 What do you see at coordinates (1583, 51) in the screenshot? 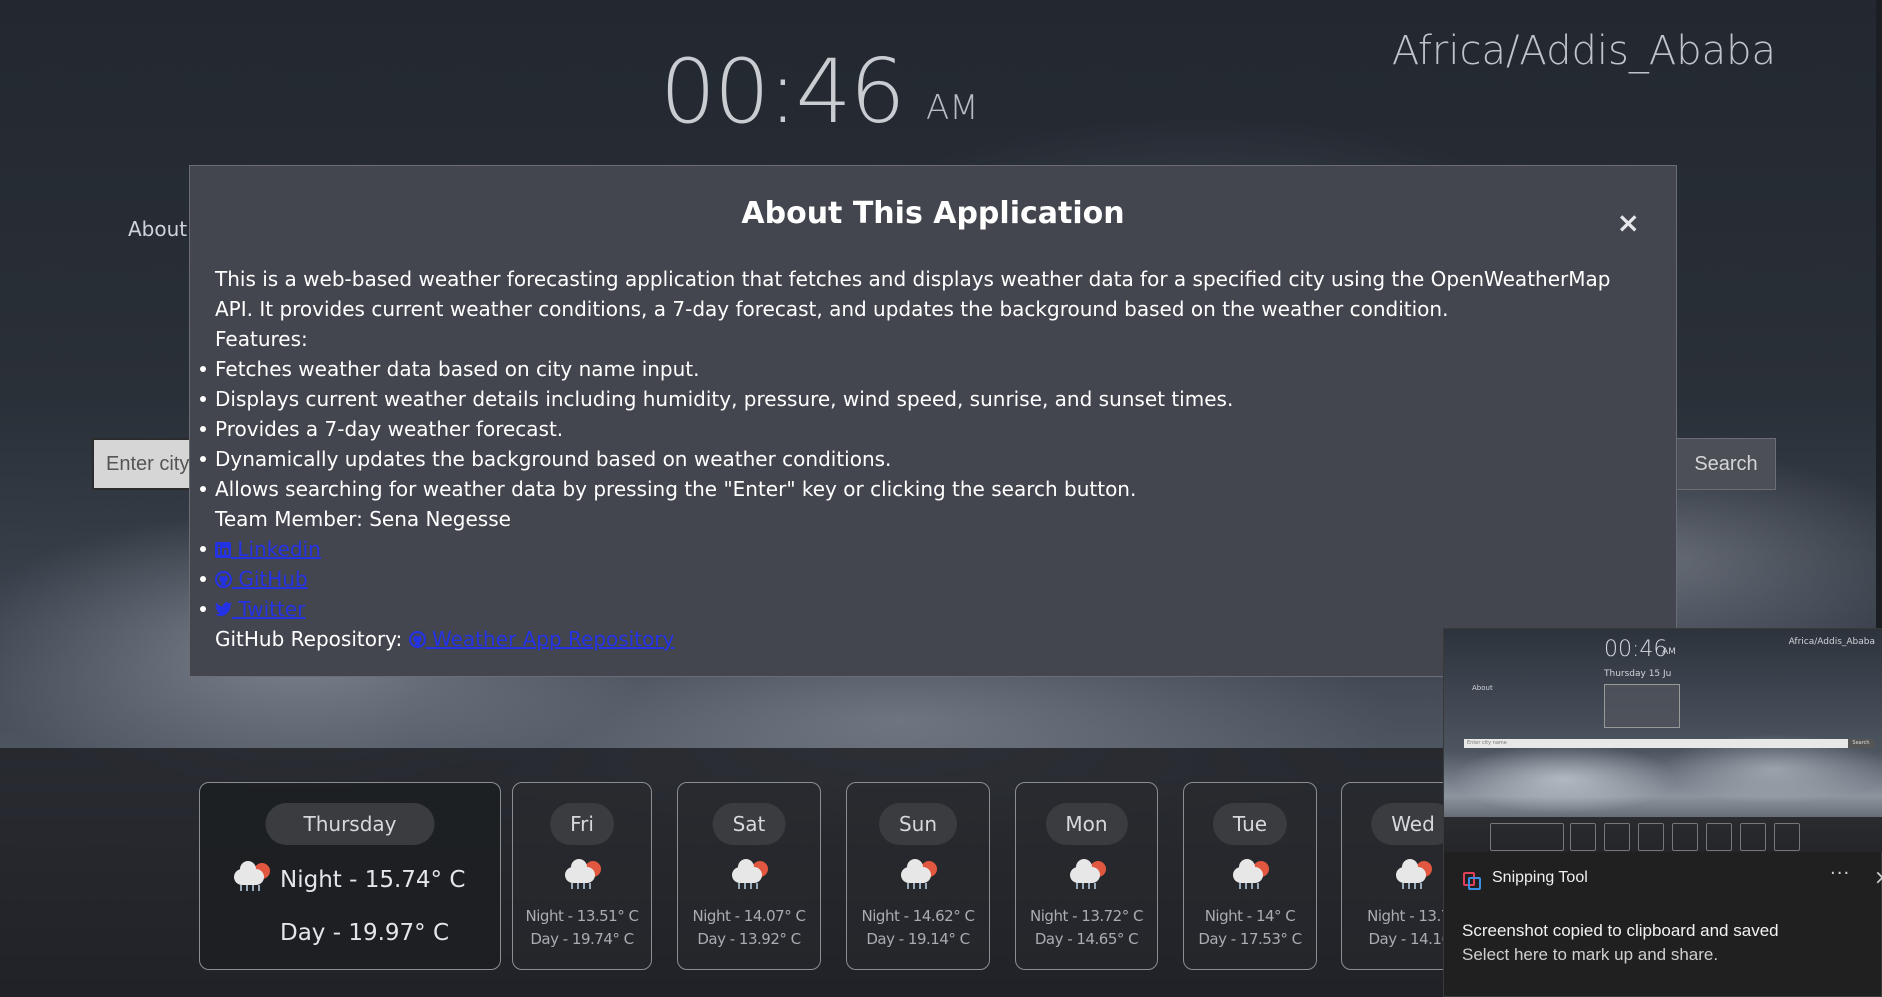
I see `timezone-label: Africa/Addis_Ababa` at bounding box center [1583, 51].